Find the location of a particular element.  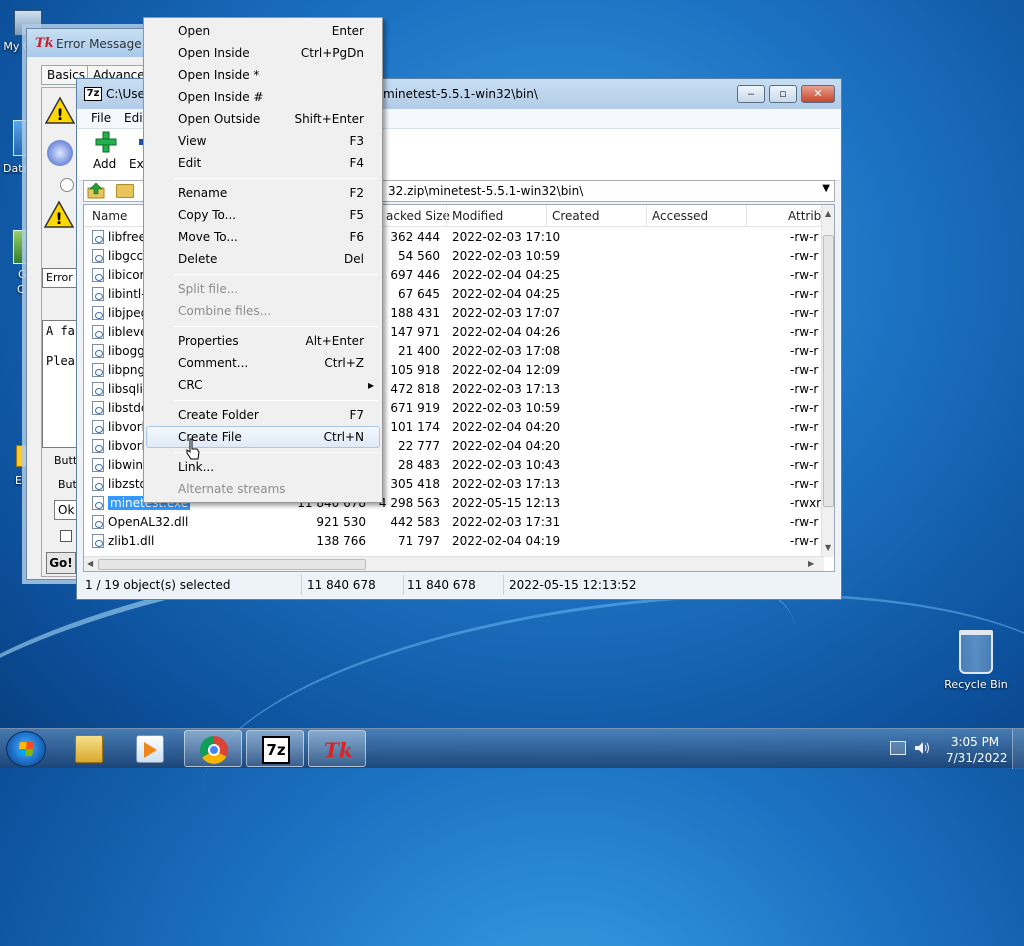

clock-time: 3:05 PM is located at coordinates (975, 742).